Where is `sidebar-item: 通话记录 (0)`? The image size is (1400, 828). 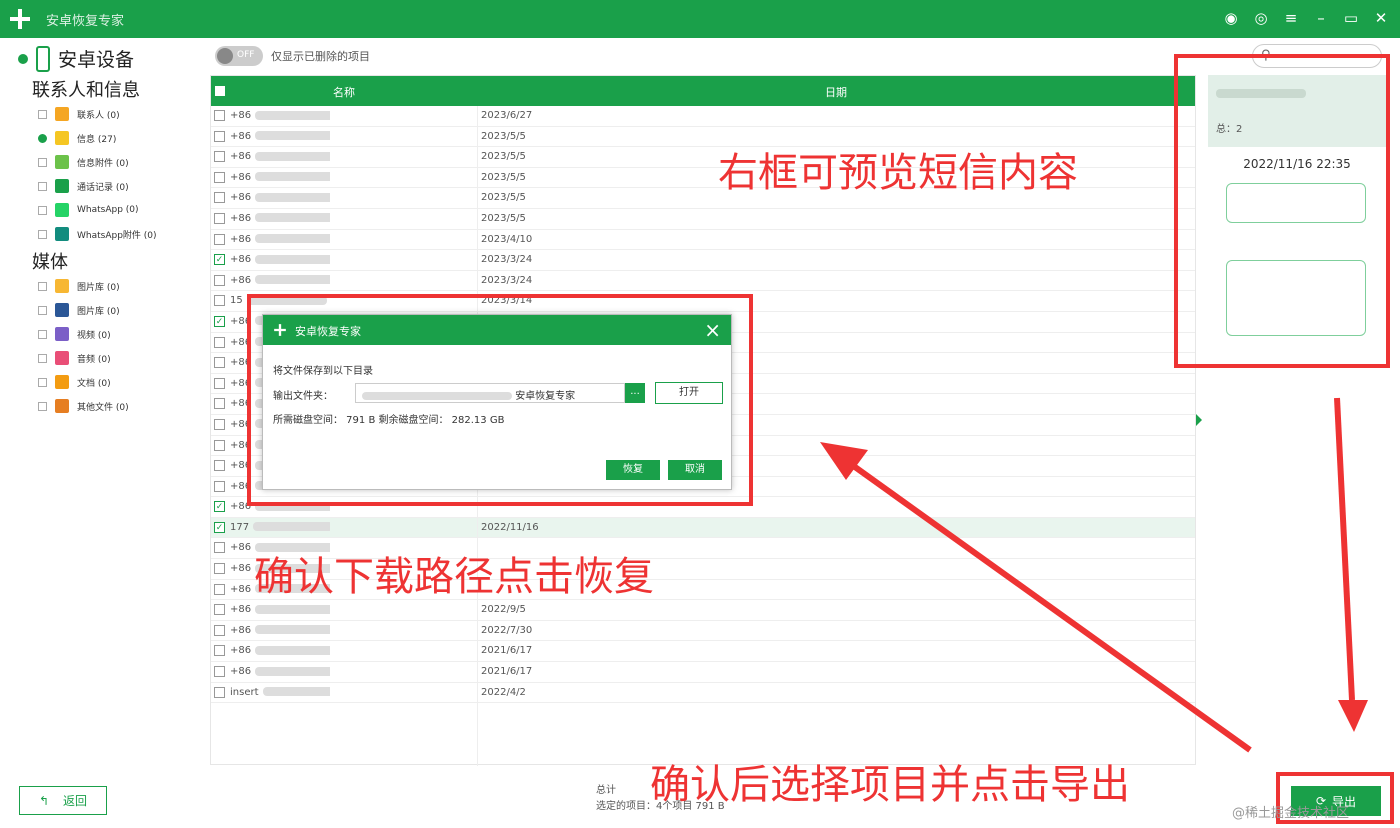
sidebar-item: 通话记录 (0) is located at coordinates (120, 186).